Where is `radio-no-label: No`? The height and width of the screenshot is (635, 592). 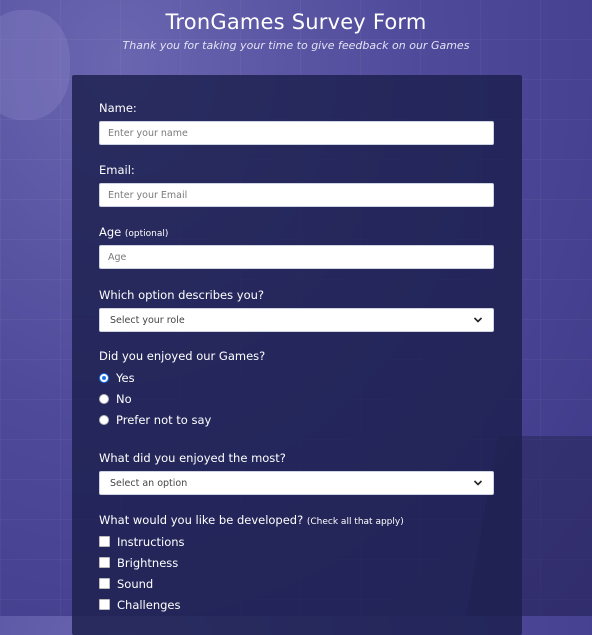 radio-no-label: No is located at coordinates (124, 398).